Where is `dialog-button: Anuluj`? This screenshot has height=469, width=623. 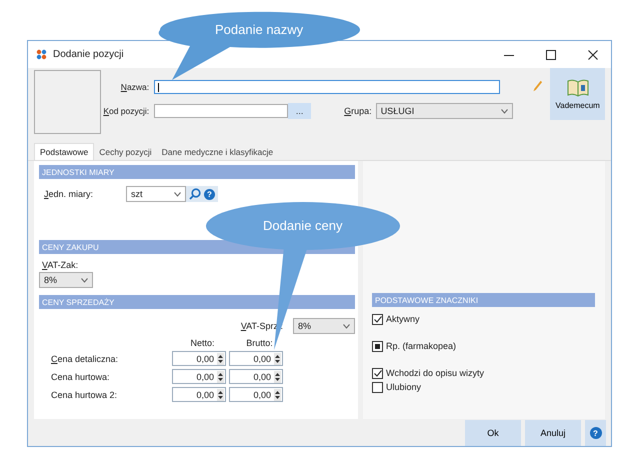
dialog-button: Anuluj is located at coordinates (553, 433).